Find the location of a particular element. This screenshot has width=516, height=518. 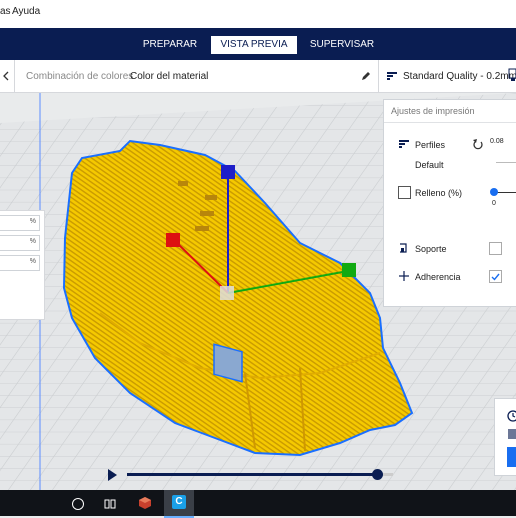

profiles-label: Perfiles is located at coordinates (430, 145).